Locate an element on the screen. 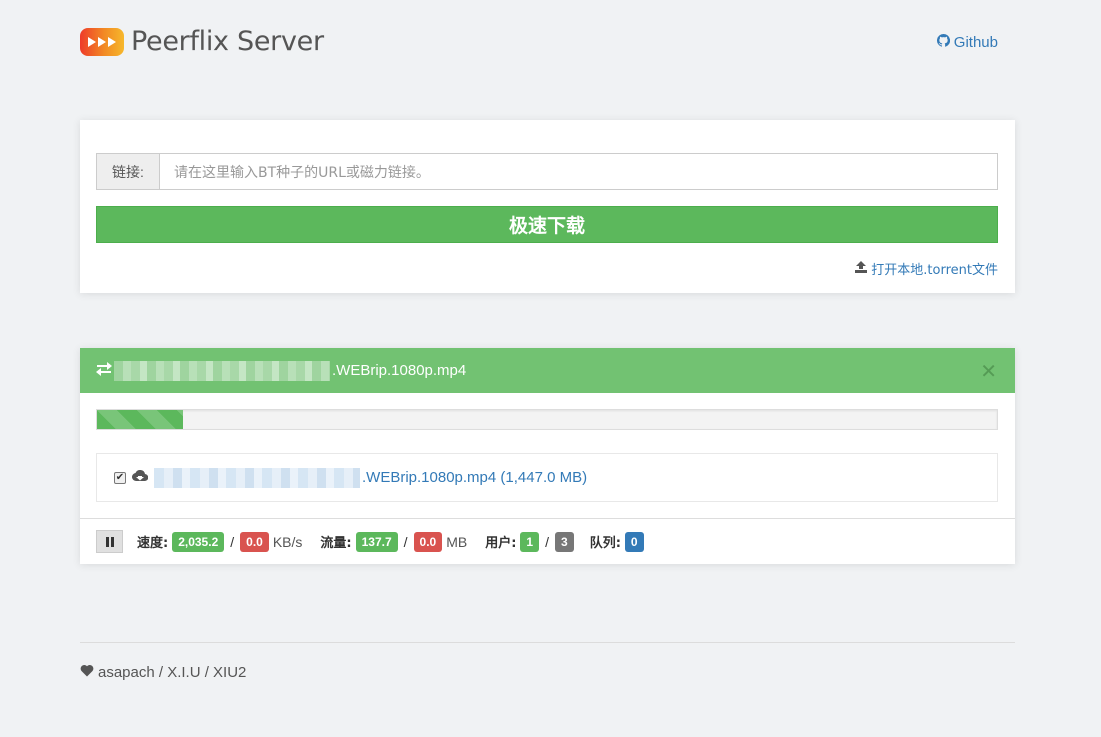 This screenshot has width=1101, height=737. download-speed-badge: 2,035.2 is located at coordinates (198, 541).